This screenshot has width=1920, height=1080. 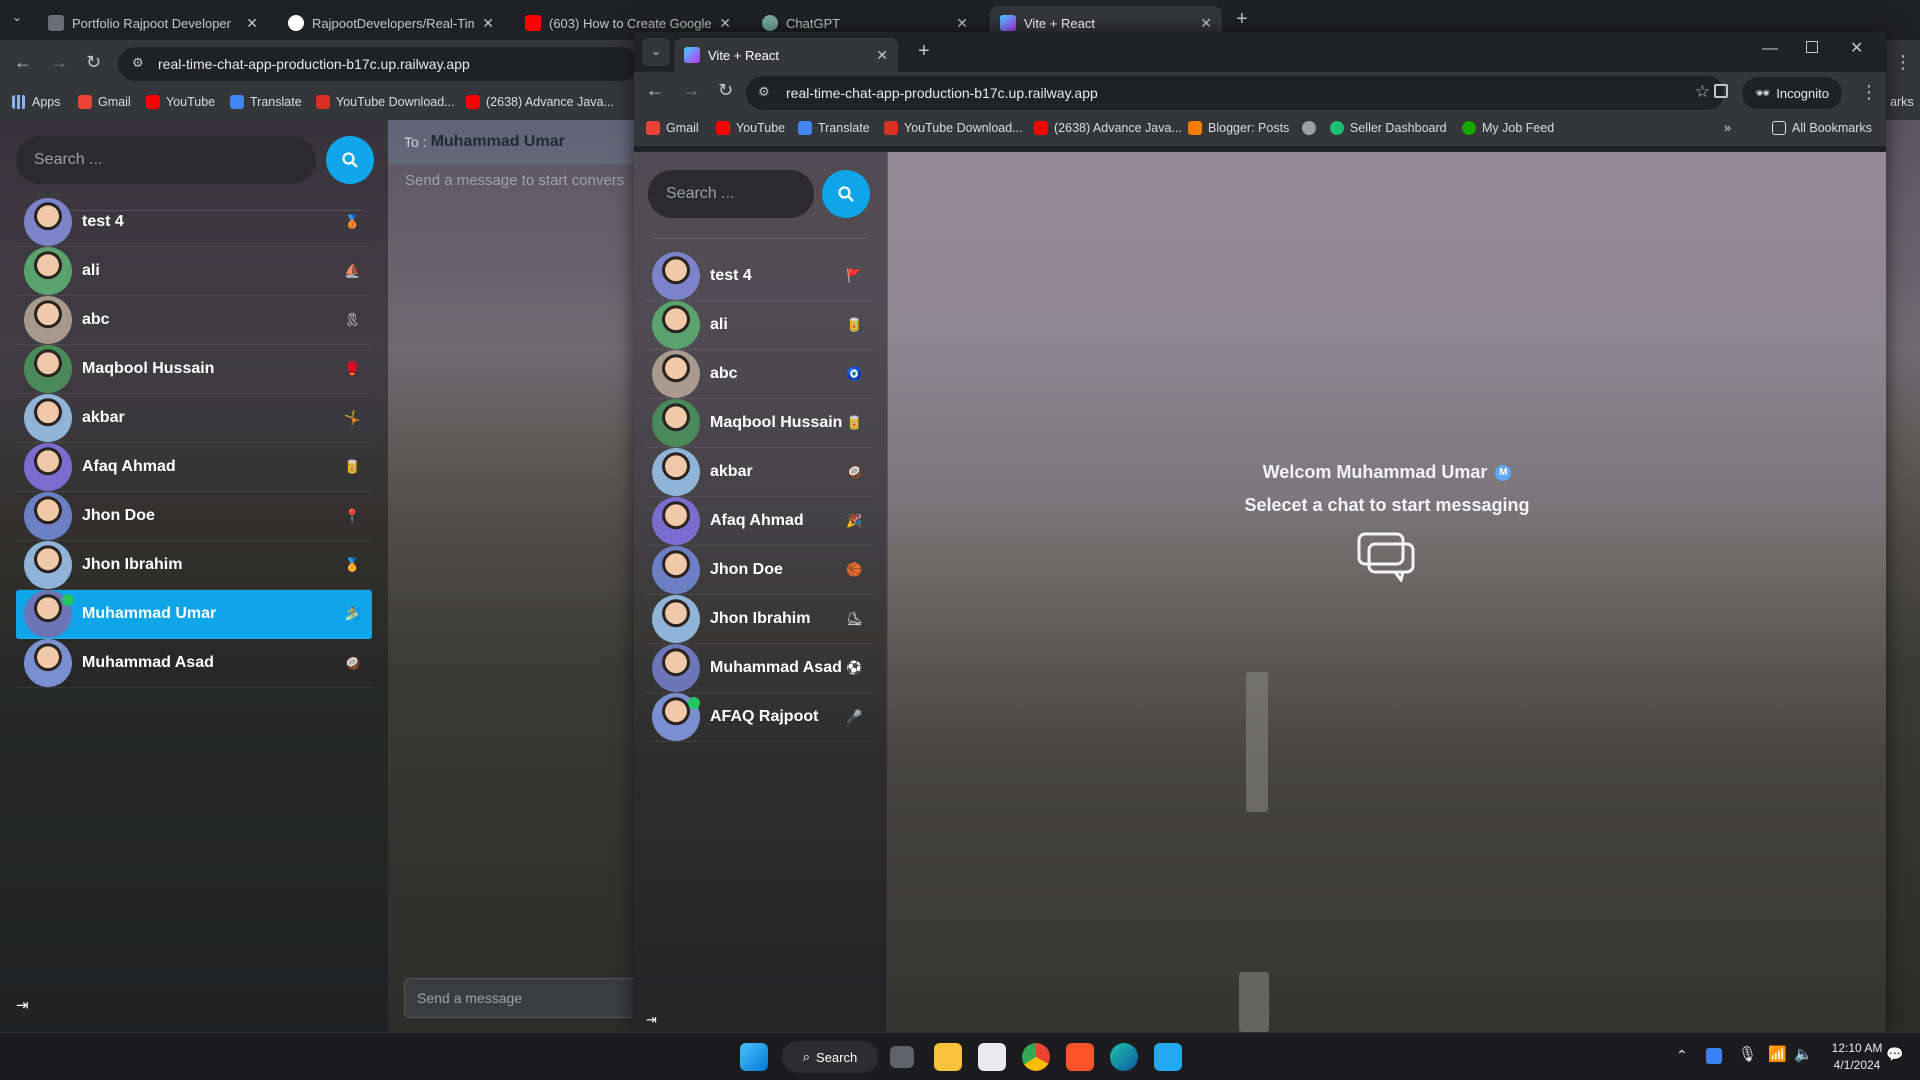 I want to click on conversation-item: ali ⛵, so click(x=194, y=271).